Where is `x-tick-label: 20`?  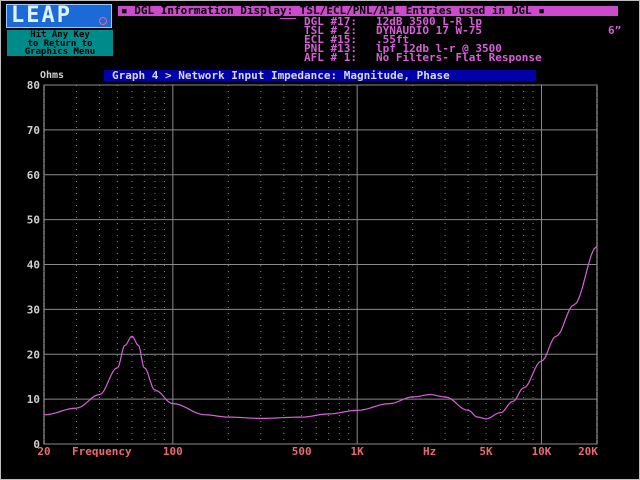
x-tick-label: 20 is located at coordinates (43, 451).